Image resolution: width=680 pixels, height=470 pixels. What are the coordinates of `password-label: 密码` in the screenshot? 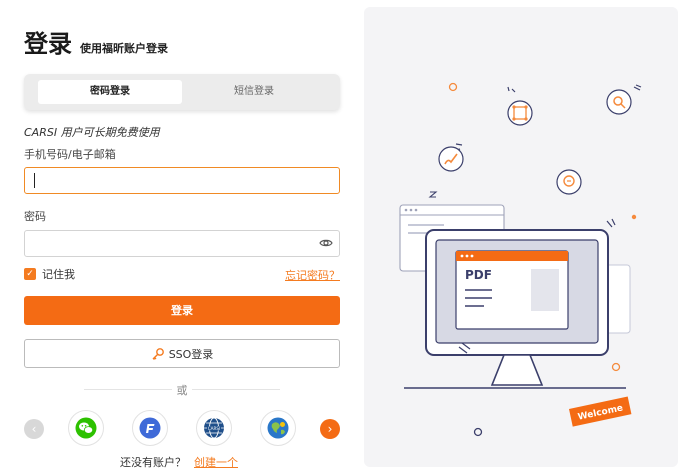 It's located at (35, 216).